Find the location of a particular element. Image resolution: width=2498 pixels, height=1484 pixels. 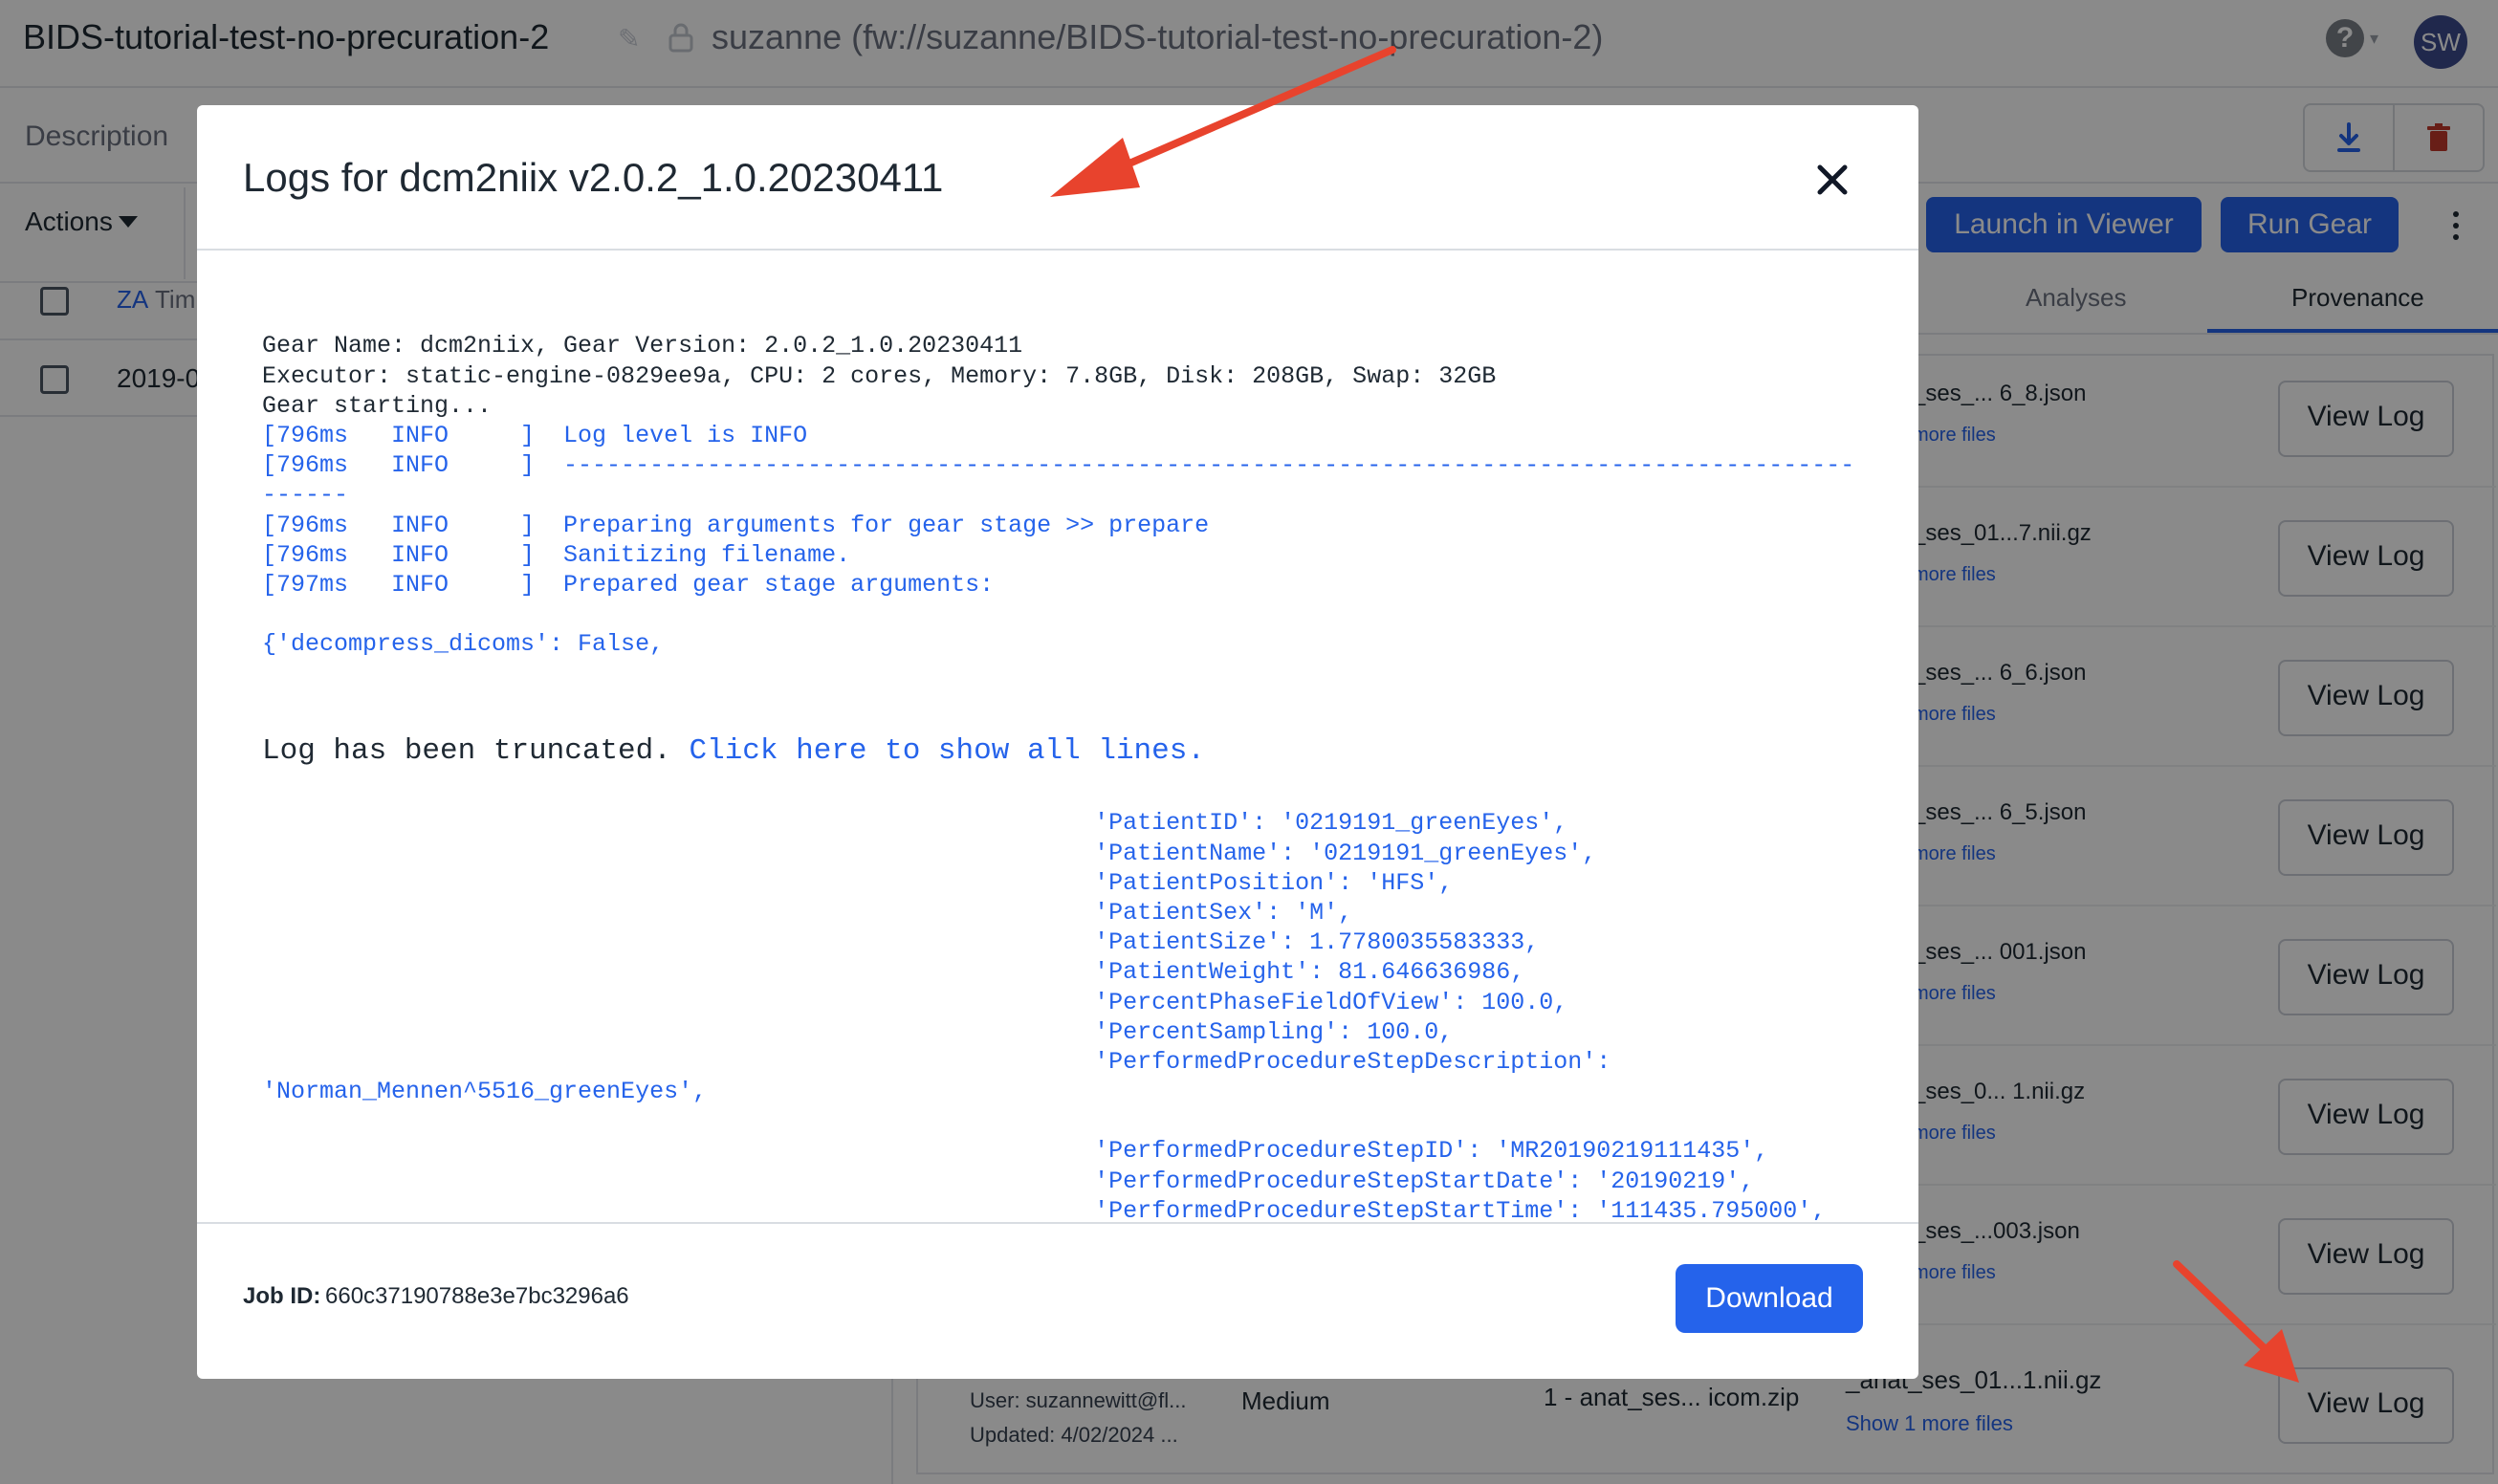

log-line: 'Norman_Mennen^5516_greenEyes', is located at coordinates (485, 1092).